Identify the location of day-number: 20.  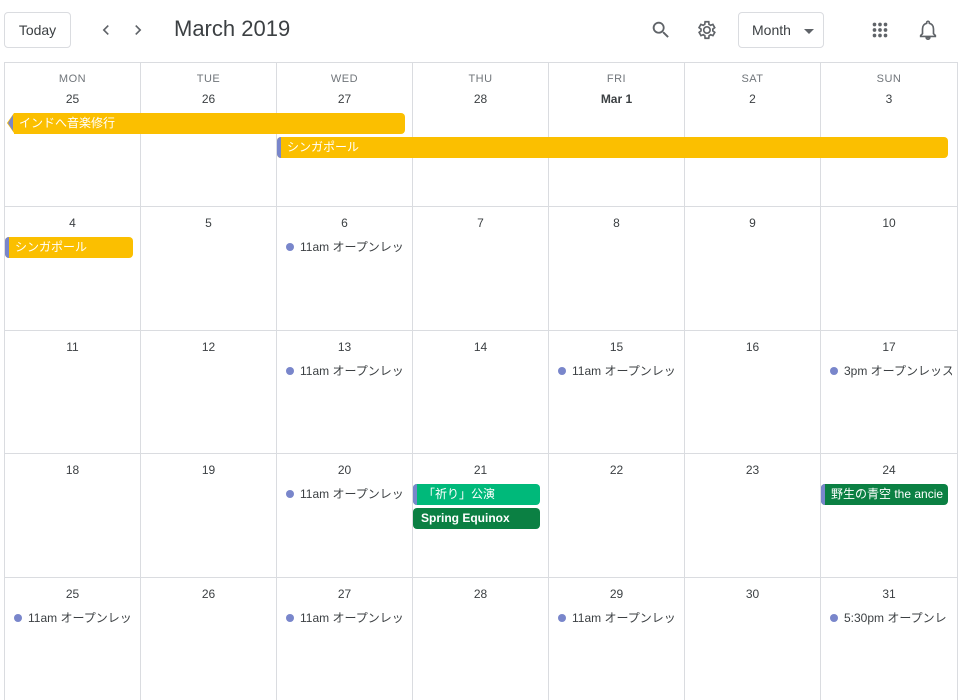
(344, 470).